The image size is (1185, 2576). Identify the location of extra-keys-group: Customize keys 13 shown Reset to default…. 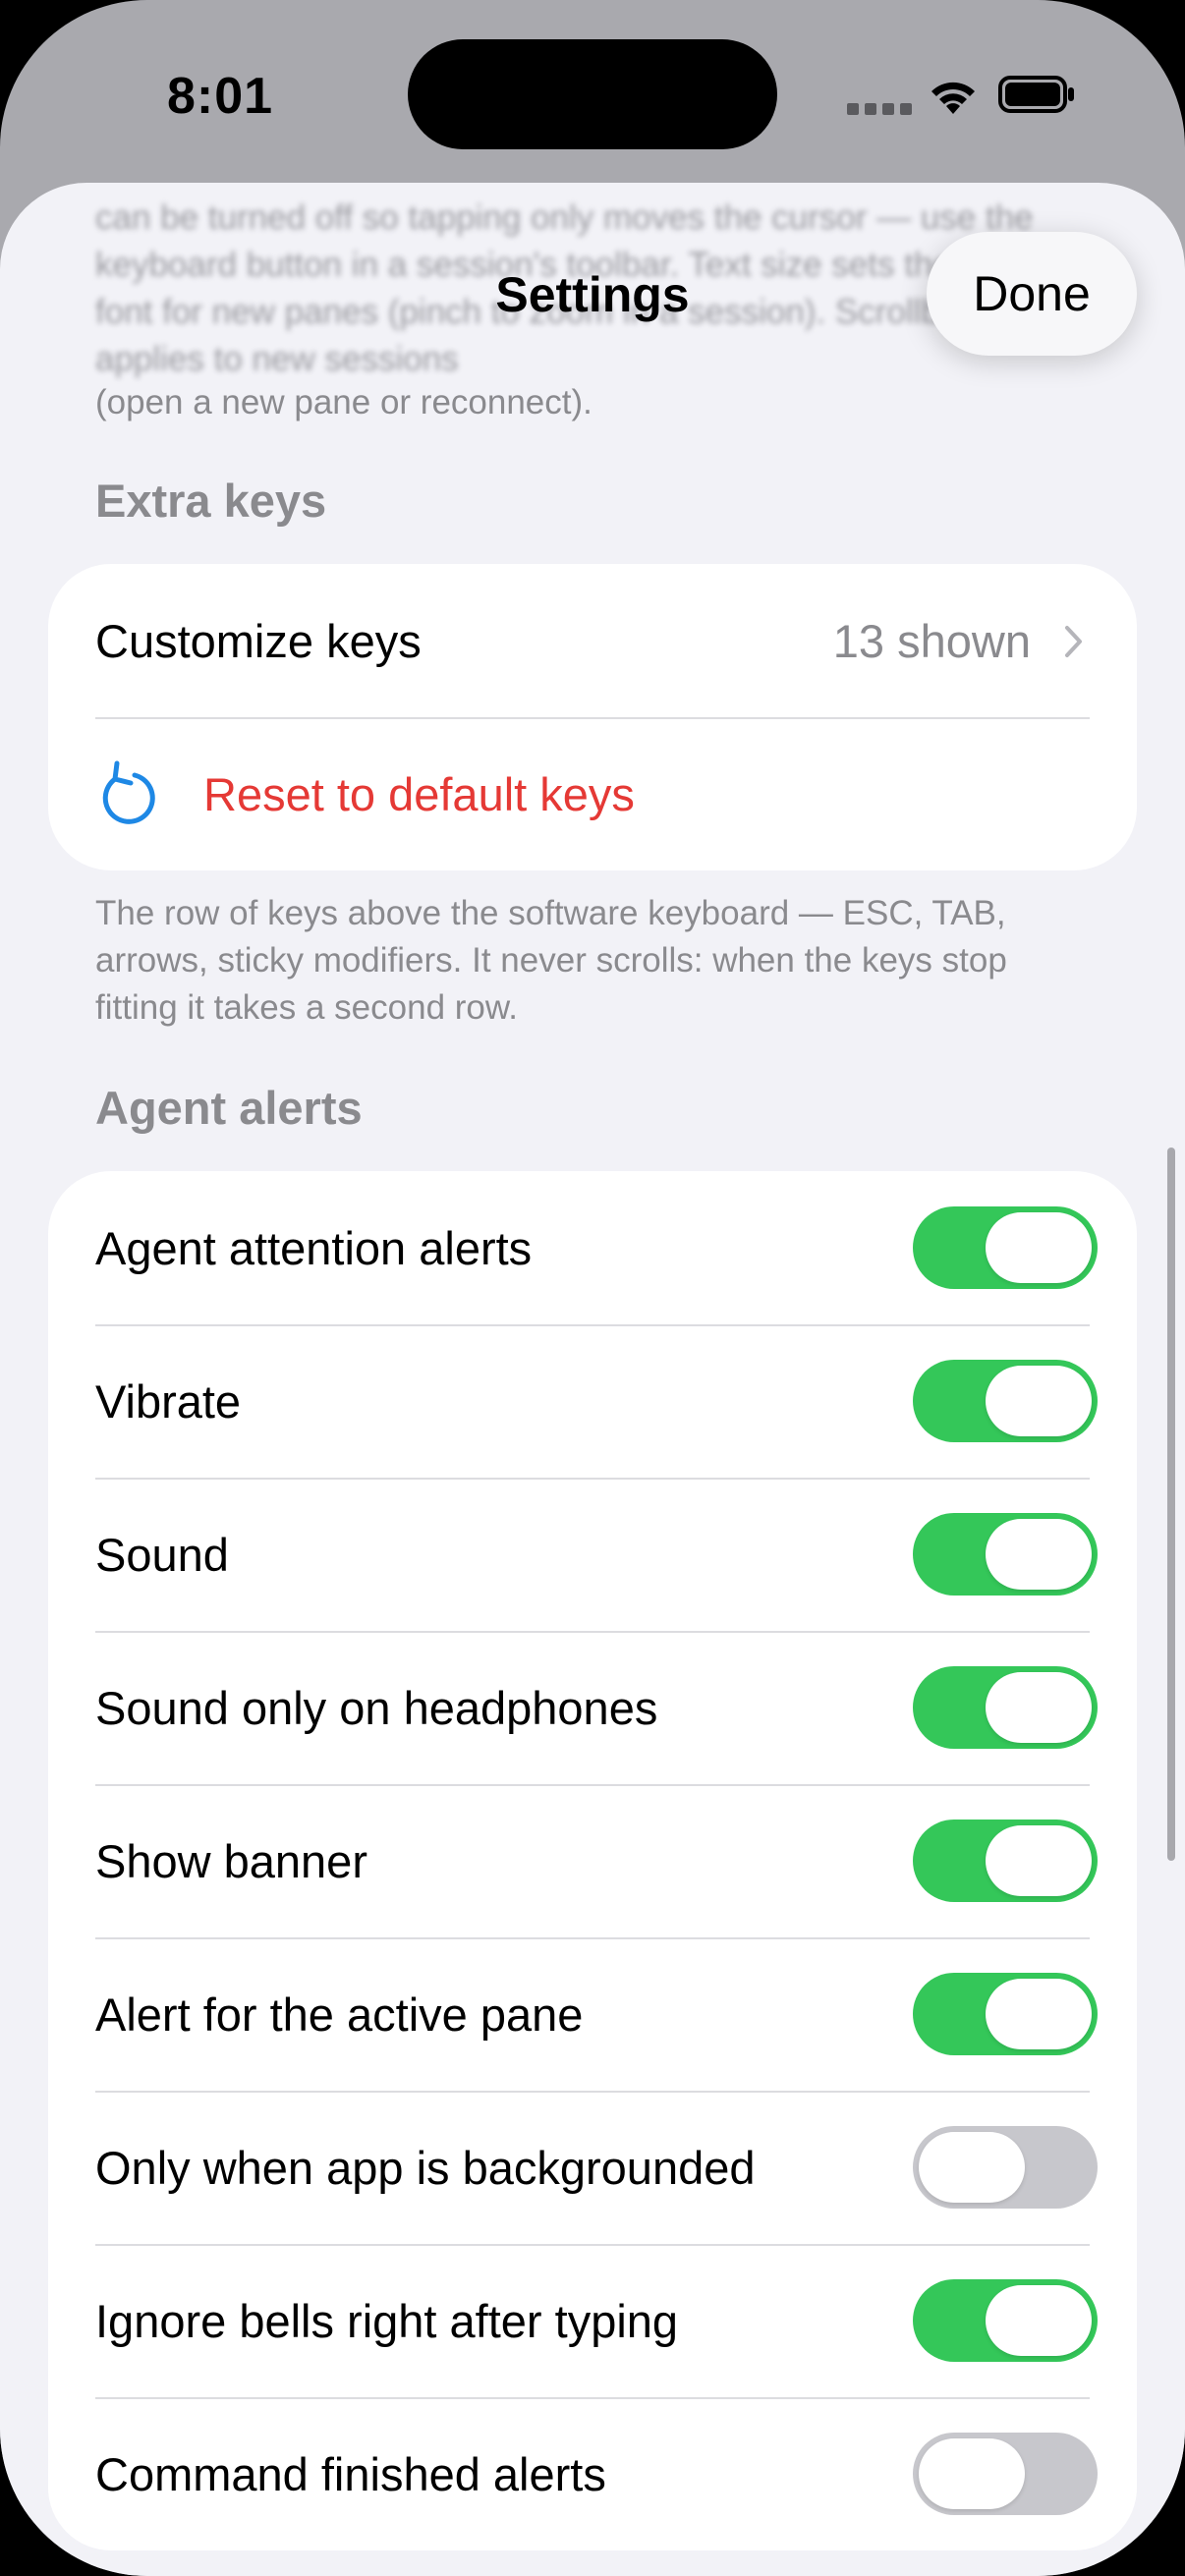
(592, 717).